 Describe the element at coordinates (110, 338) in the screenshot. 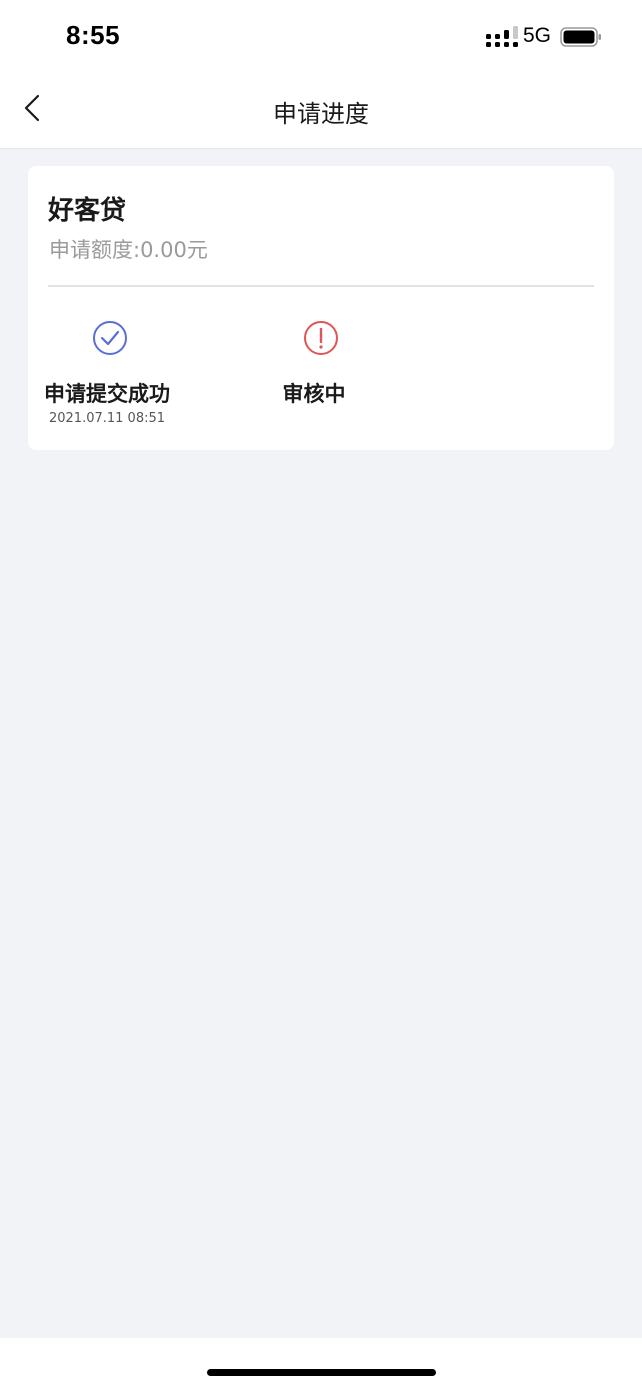

I see `check-circle-icon` at that location.